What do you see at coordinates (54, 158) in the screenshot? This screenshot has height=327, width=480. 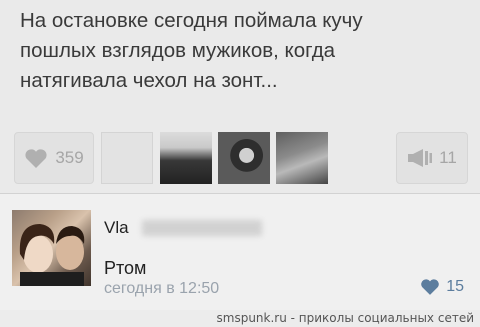 I see `like-button: 359` at bounding box center [54, 158].